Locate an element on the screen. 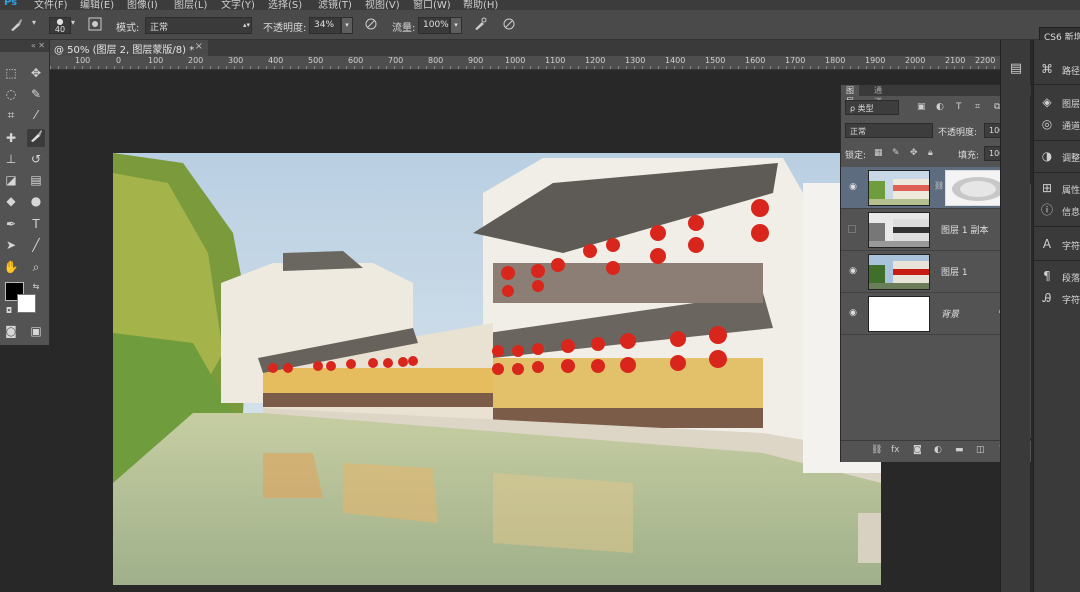 This screenshot has width=1080, height=592. clone-stamp-tool-icon: ⊥ is located at coordinates (11, 159).